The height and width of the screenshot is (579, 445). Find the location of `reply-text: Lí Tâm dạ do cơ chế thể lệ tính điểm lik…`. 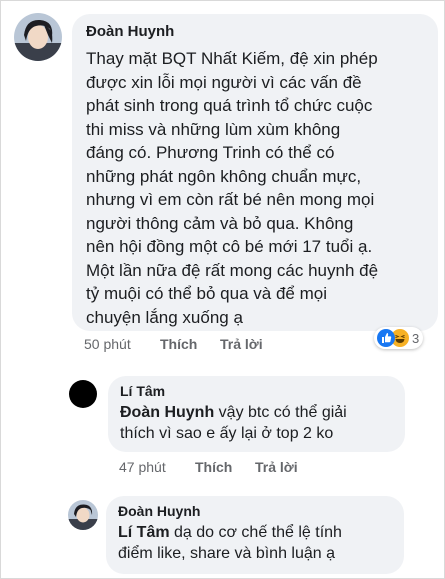

reply-text: Lí Tâm dạ do cơ chế thể lệ tính điểm lik… is located at coordinates (230, 543).